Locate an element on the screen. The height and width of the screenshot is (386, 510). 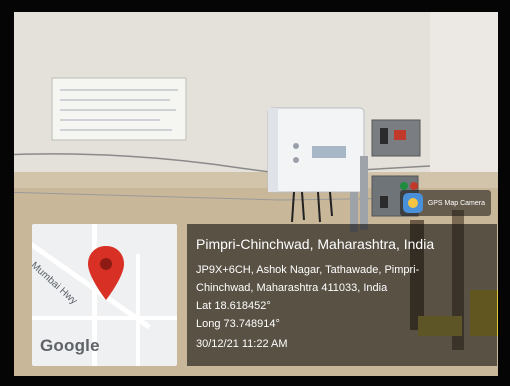
distribution-box-upper is located at coordinates (396, 138).